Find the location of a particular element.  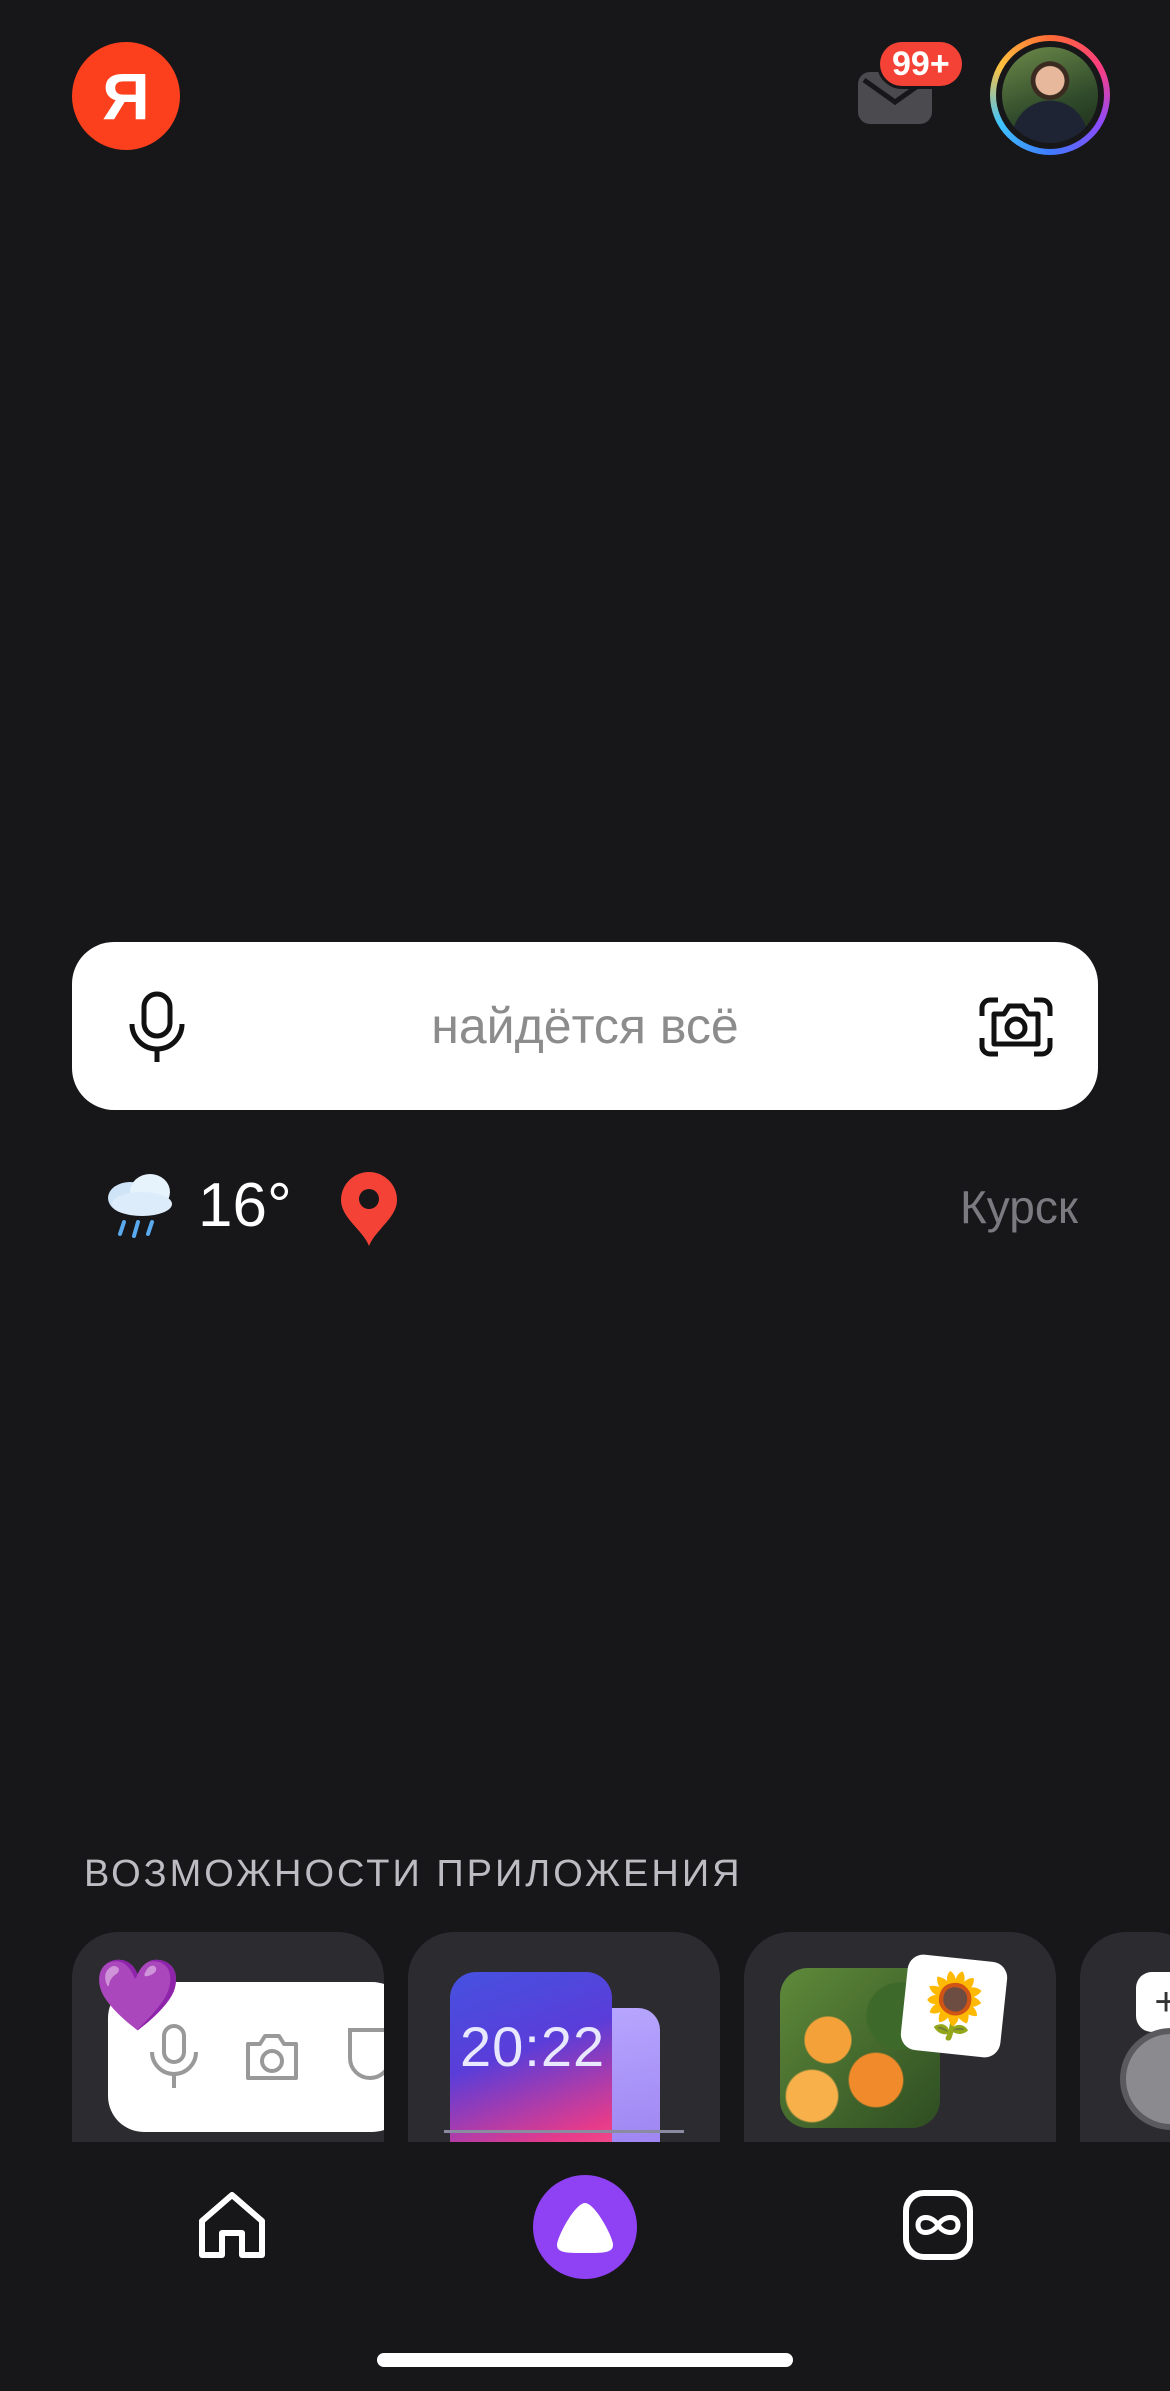

plus-icon: + is located at coordinates (1153, 2002).